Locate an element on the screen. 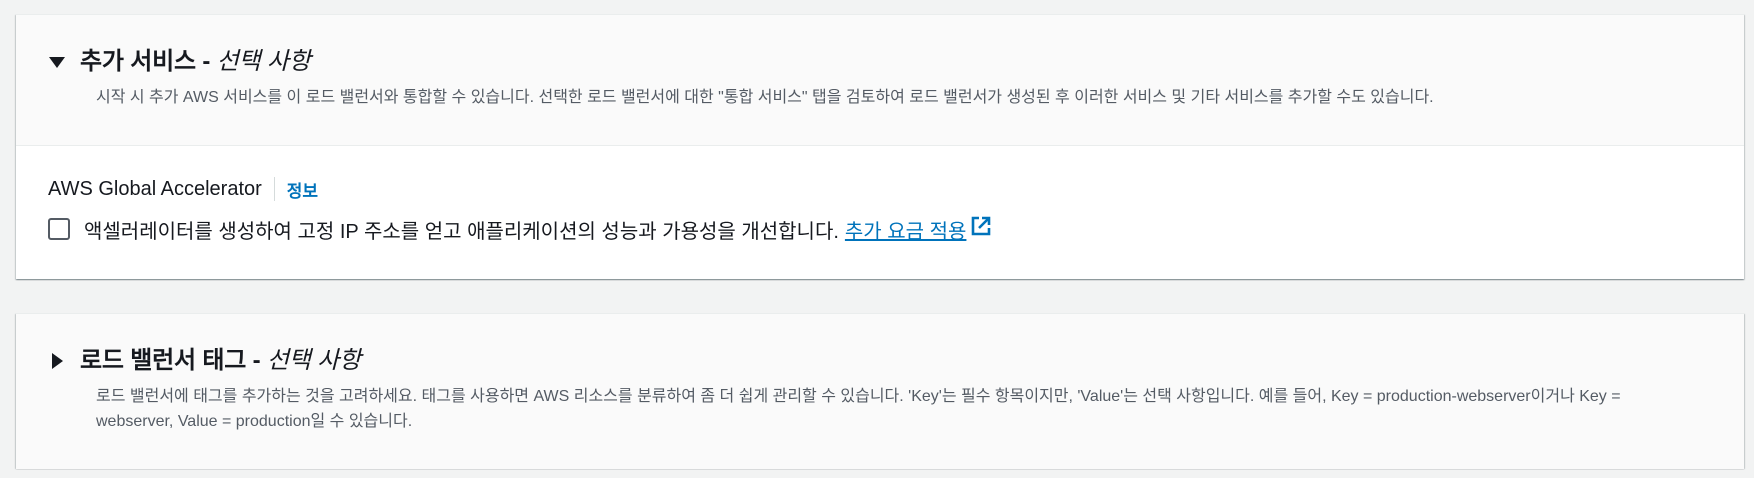  field-label: AWS Global Accelerator is located at coordinates (155, 188).